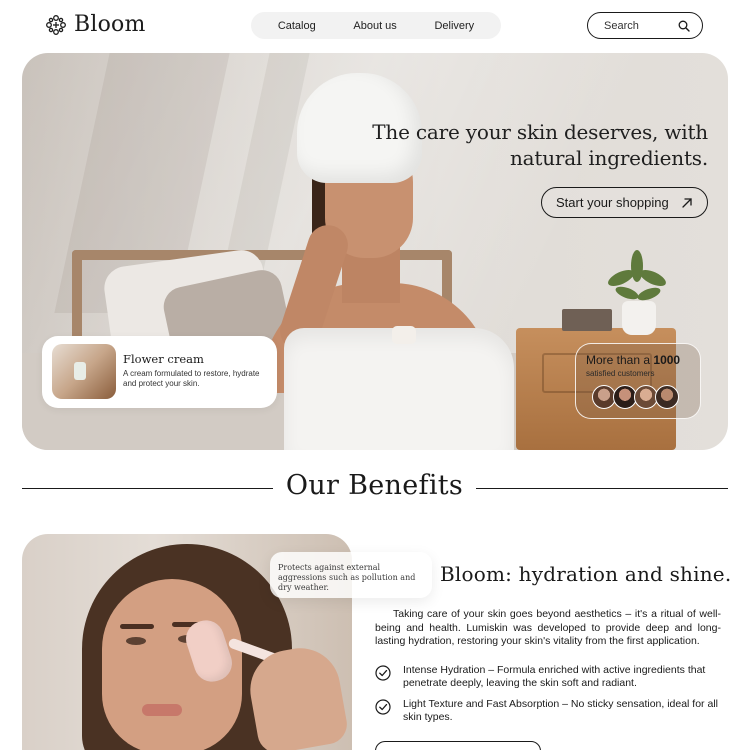 This screenshot has height=750, width=750. Describe the element at coordinates (136, 641) in the screenshot. I see `model-eye` at that location.